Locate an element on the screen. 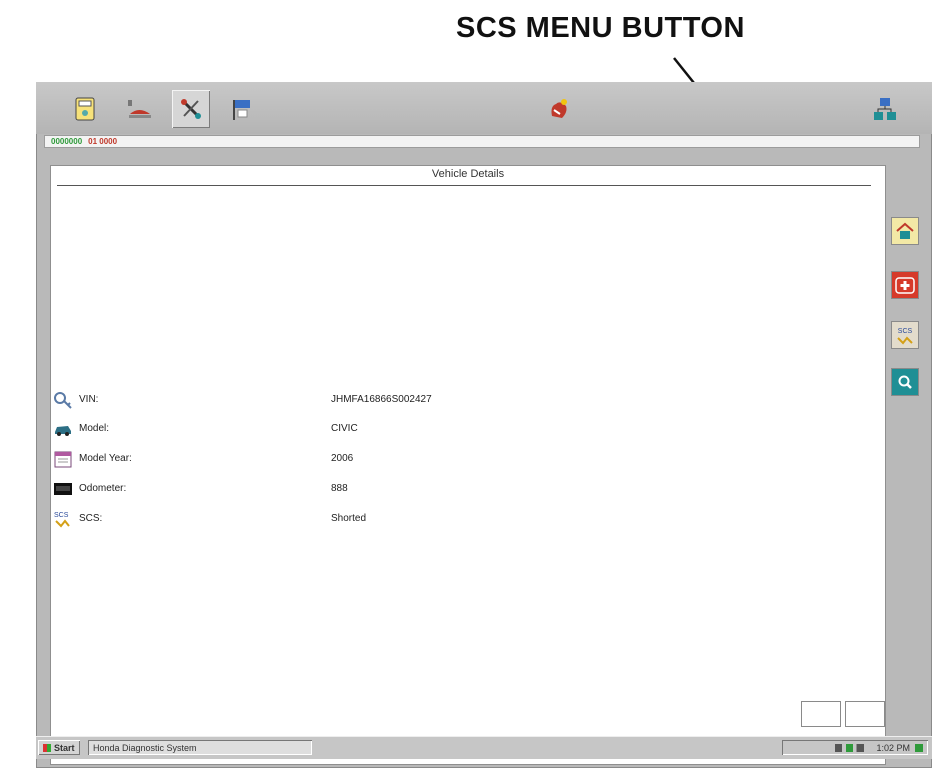 The width and height of the screenshot is (948, 768). svg-text: SCS is located at coordinates (61, 515).